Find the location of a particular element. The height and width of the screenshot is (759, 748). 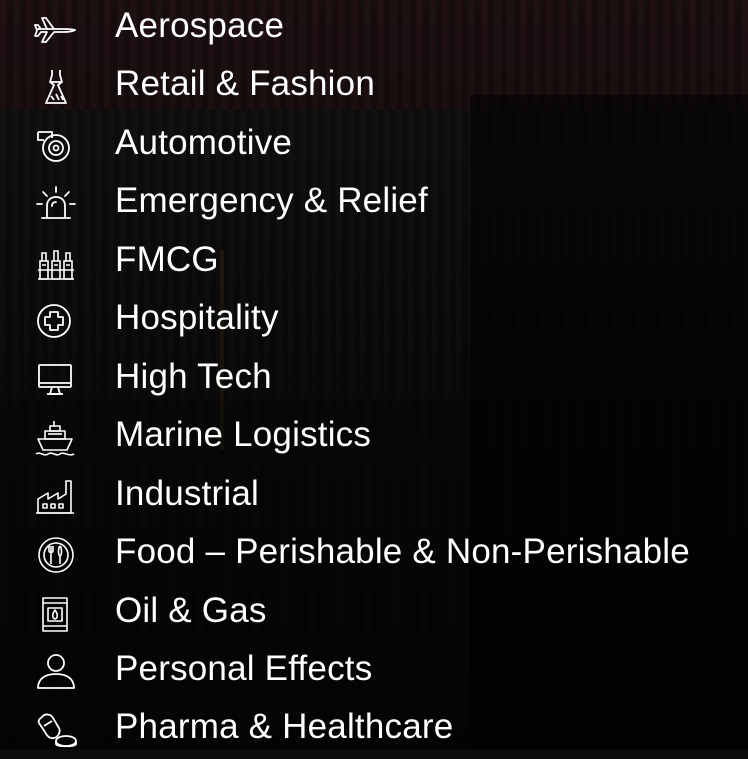

industry-item-oil-gas: Oil & Gas is located at coordinates (374, 614).